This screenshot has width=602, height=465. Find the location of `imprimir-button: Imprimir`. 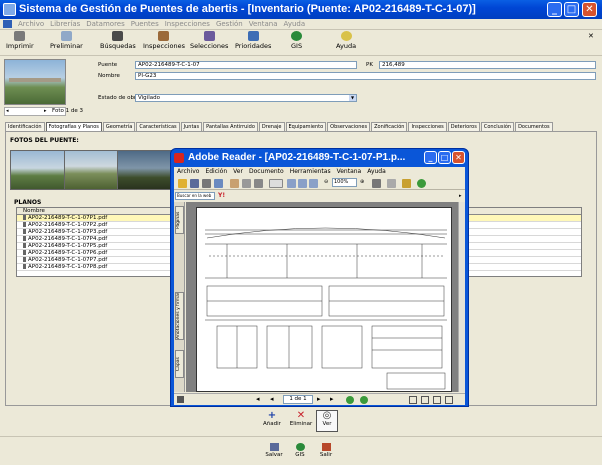

imprimir-button: Imprimir is located at coordinates (20, 40).